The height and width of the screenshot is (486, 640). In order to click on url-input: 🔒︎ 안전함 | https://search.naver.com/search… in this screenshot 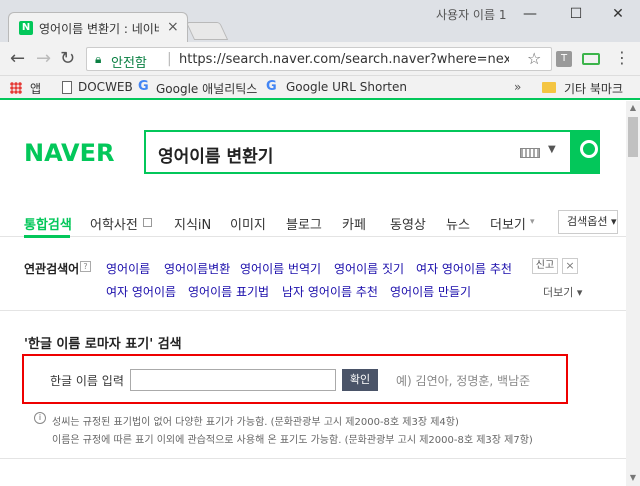, I will do `click(319, 59)`.